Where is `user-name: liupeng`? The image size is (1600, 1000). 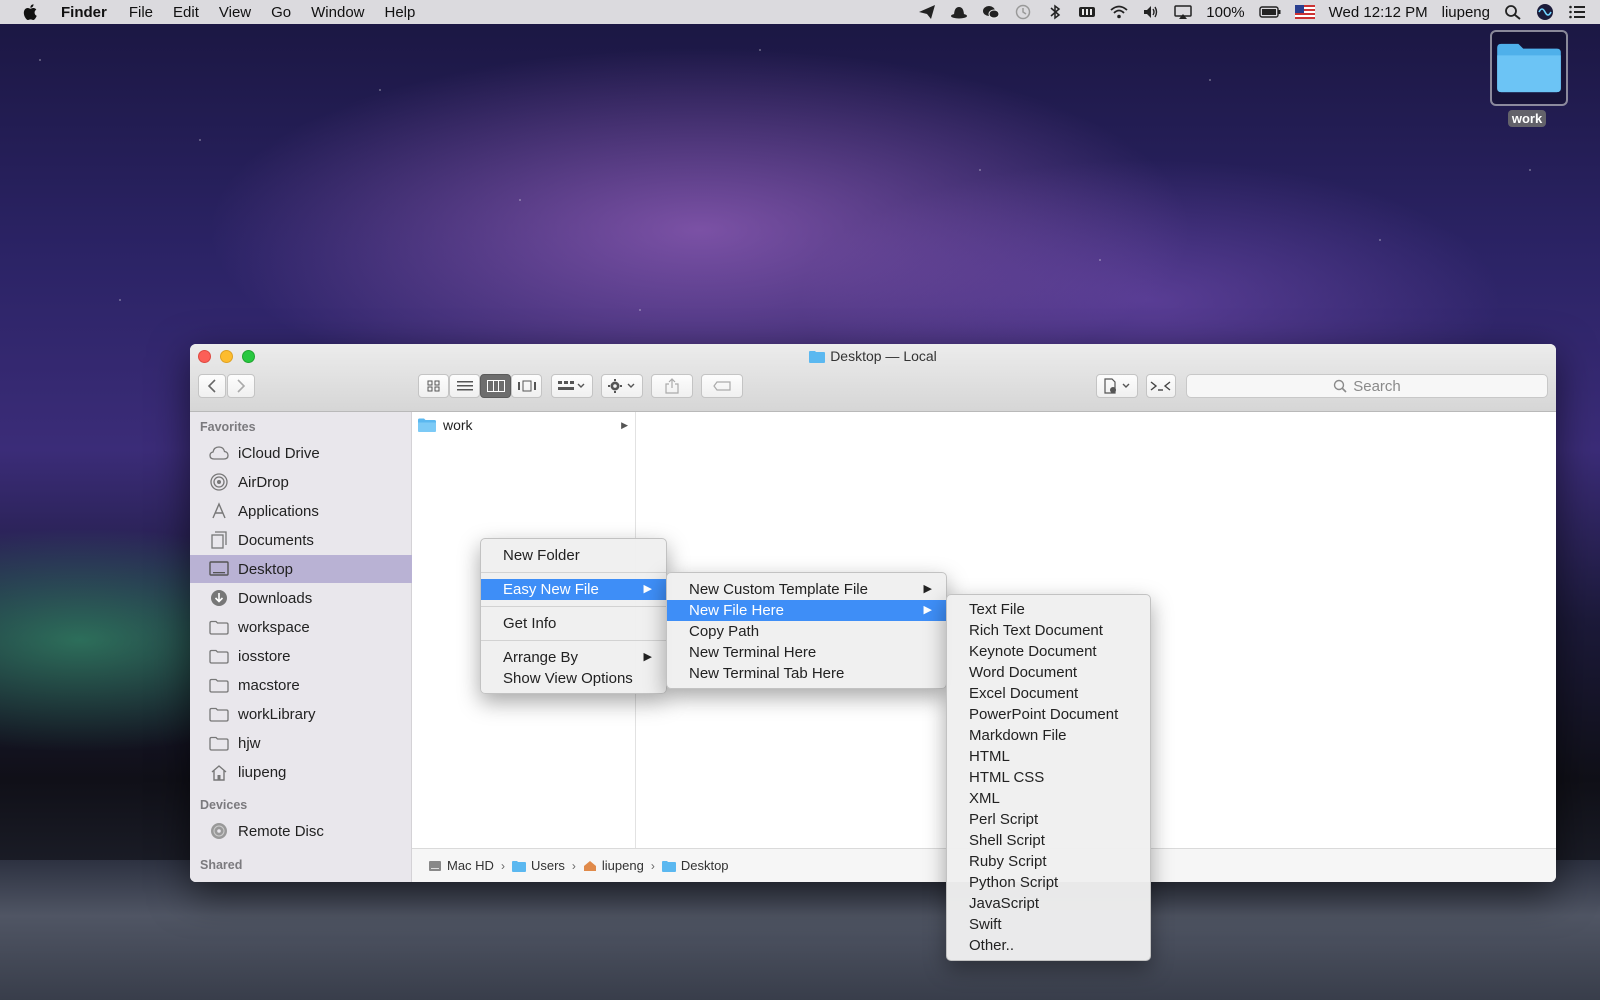
user-name: liupeng is located at coordinates (1466, 12).